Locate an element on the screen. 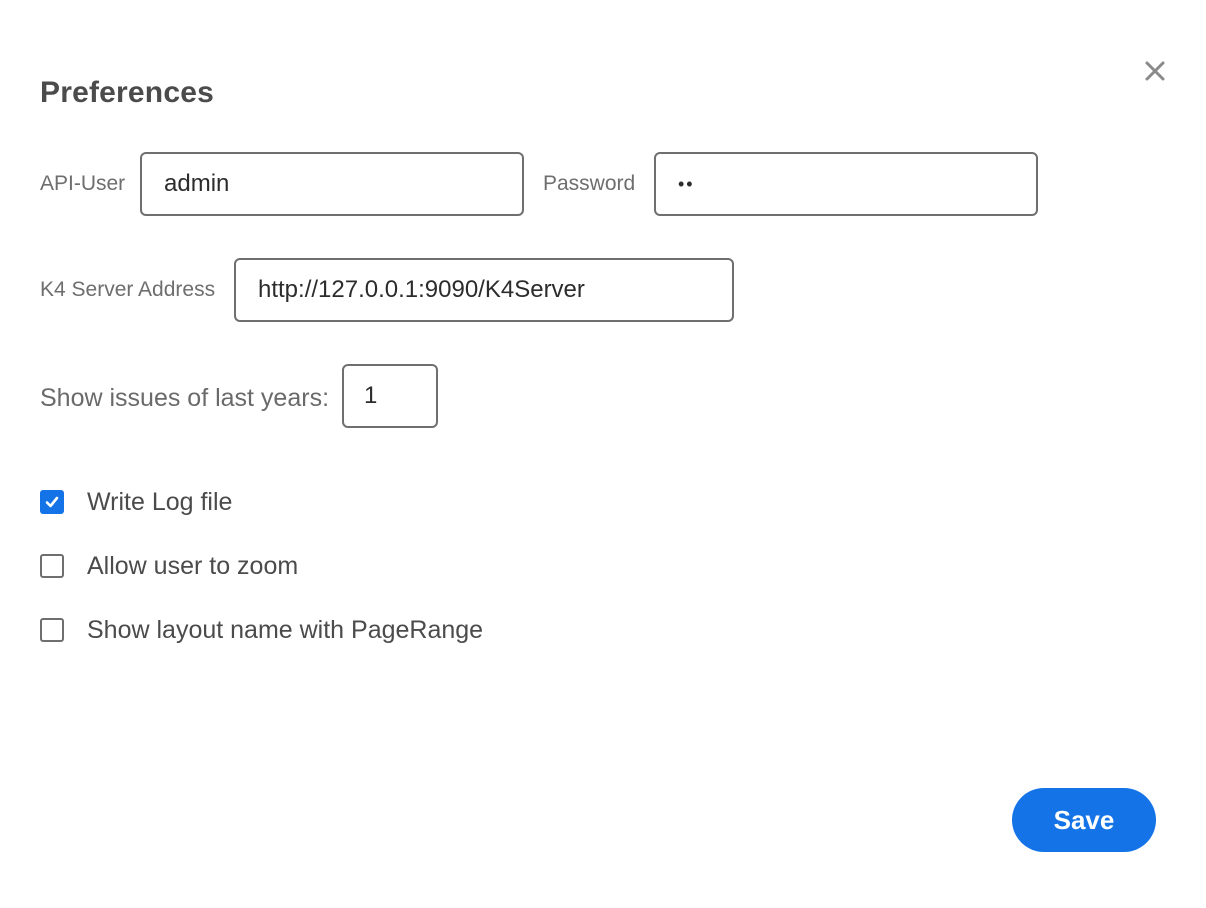 This screenshot has width=1206, height=908. server-address-input is located at coordinates (484, 290).